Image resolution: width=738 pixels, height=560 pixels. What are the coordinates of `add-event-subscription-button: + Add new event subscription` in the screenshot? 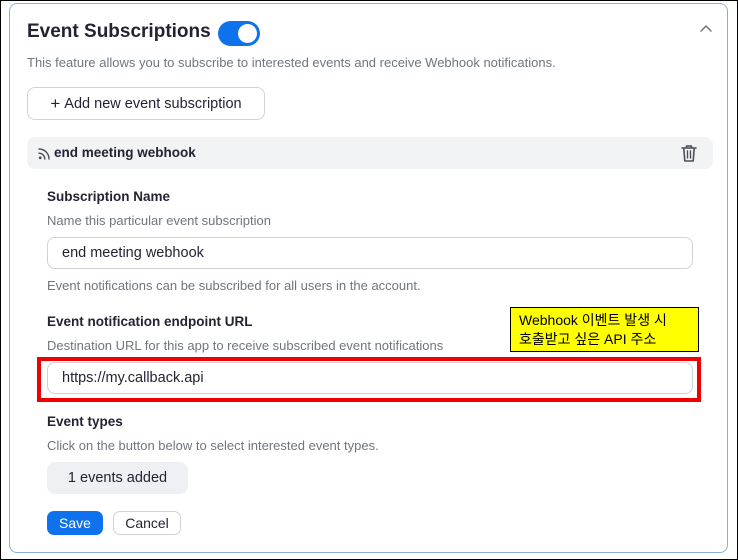 It's located at (146, 103).